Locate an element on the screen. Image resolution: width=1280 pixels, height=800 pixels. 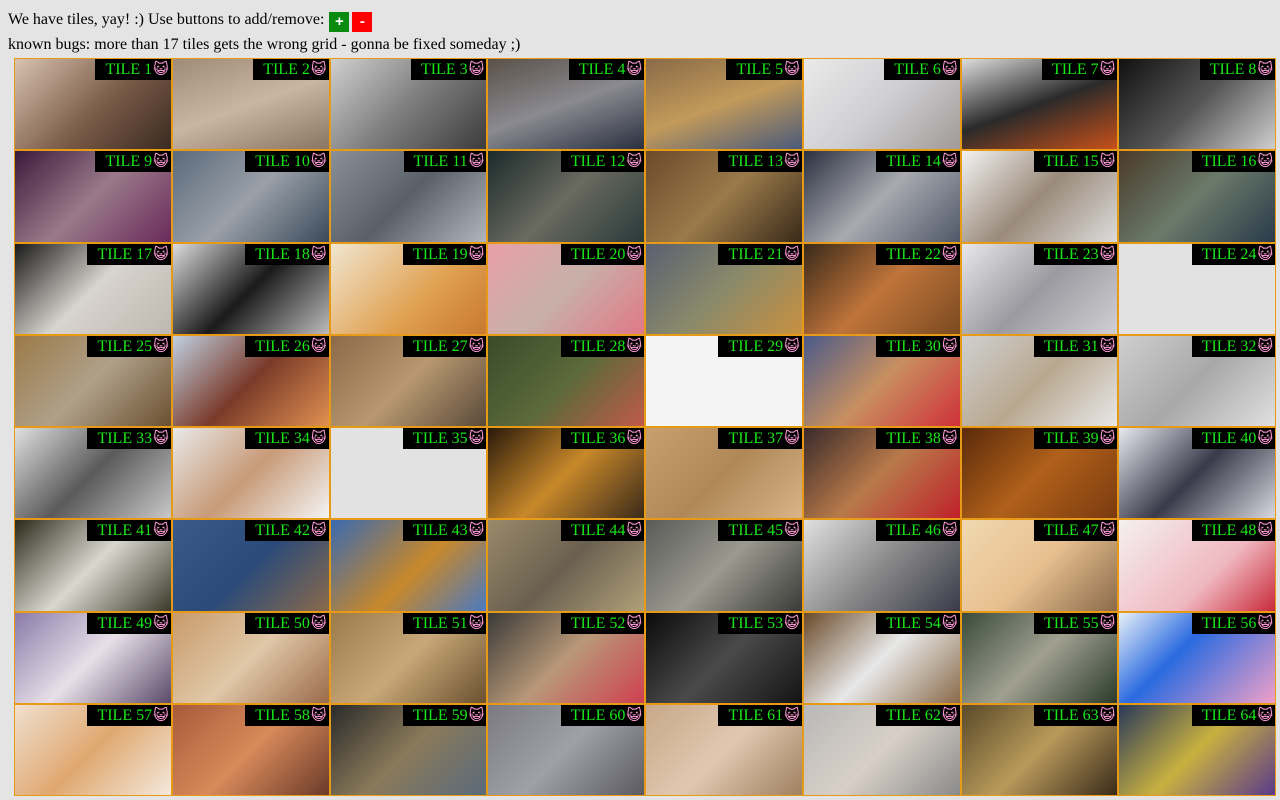
tile: TILE 45😺 is located at coordinates (724, 565).